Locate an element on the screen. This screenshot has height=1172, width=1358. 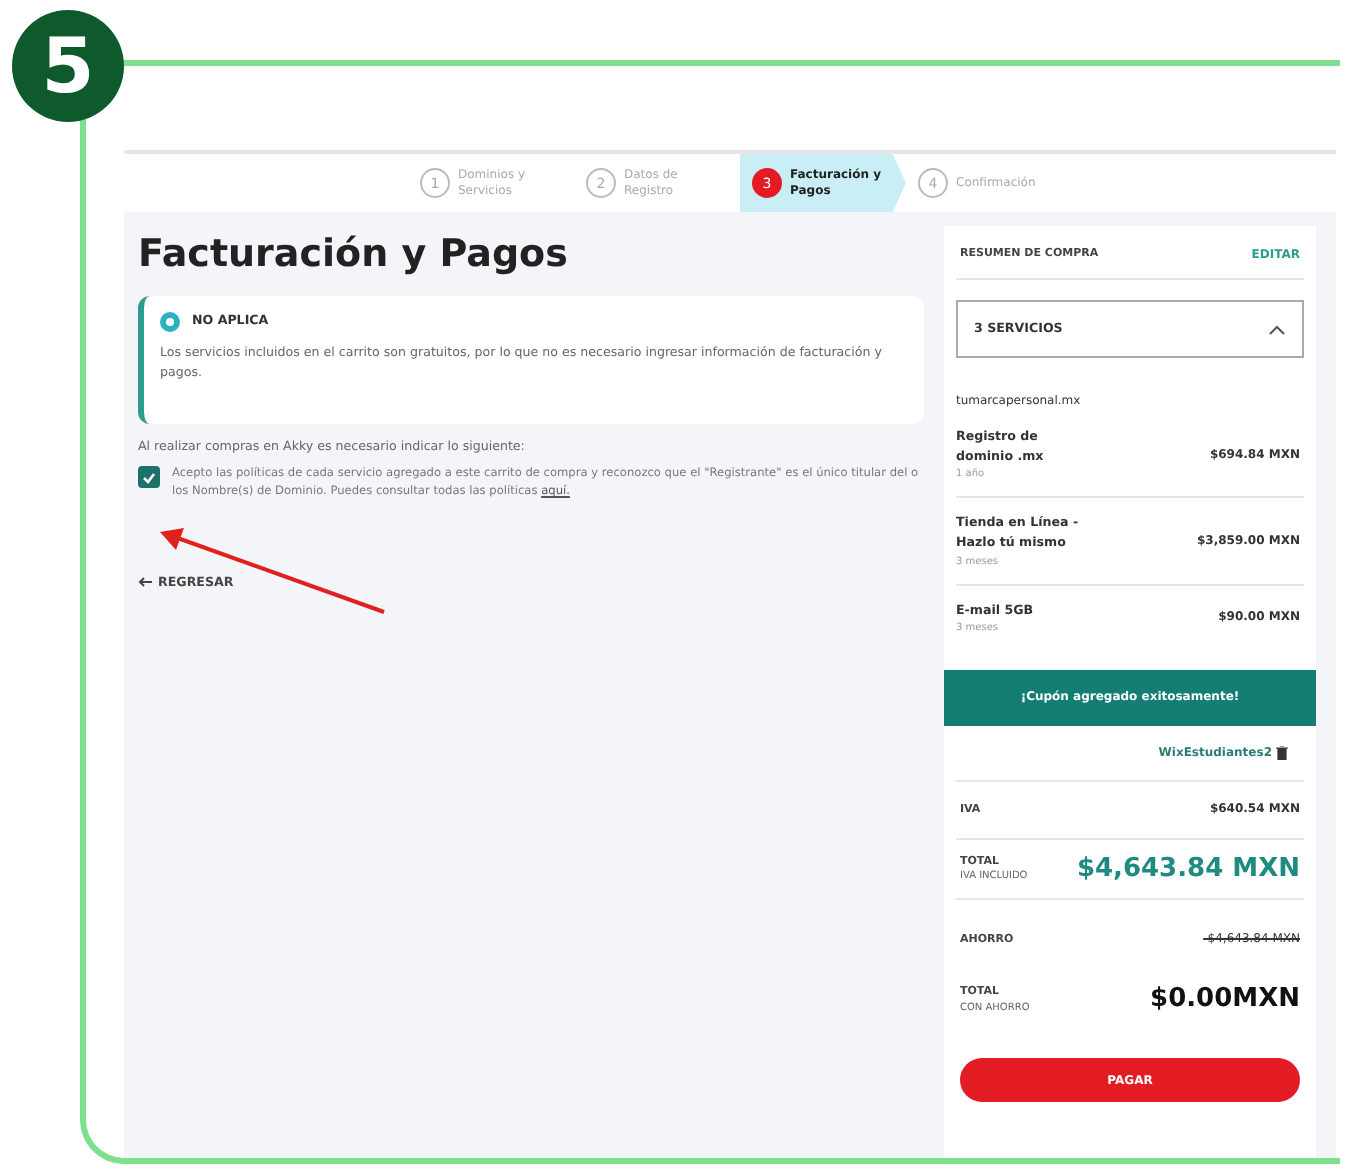
arrow-left-icon is located at coordinates (145, 582).